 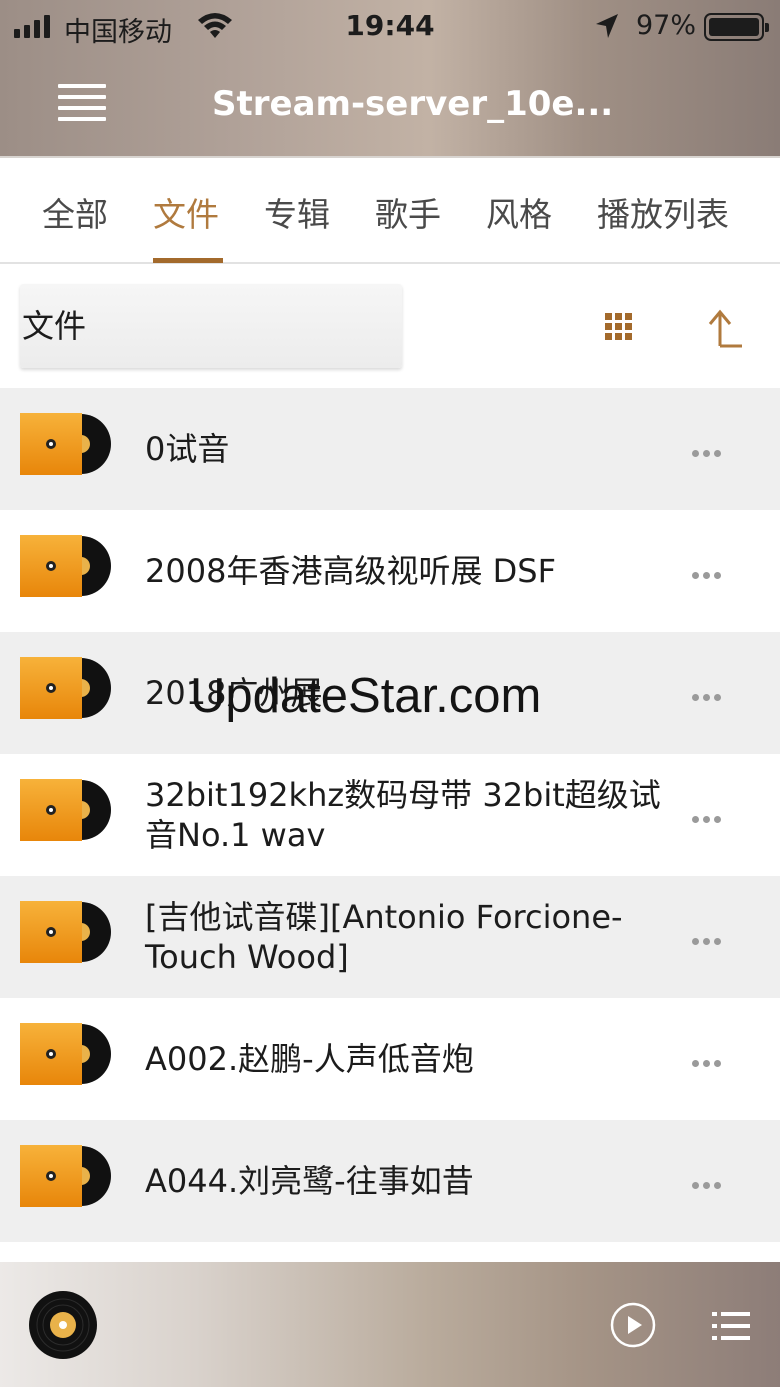 I want to click on item-label: 32bit192khz数码母带 32bit超级试音No.1 wav, so click(x=403, y=815).